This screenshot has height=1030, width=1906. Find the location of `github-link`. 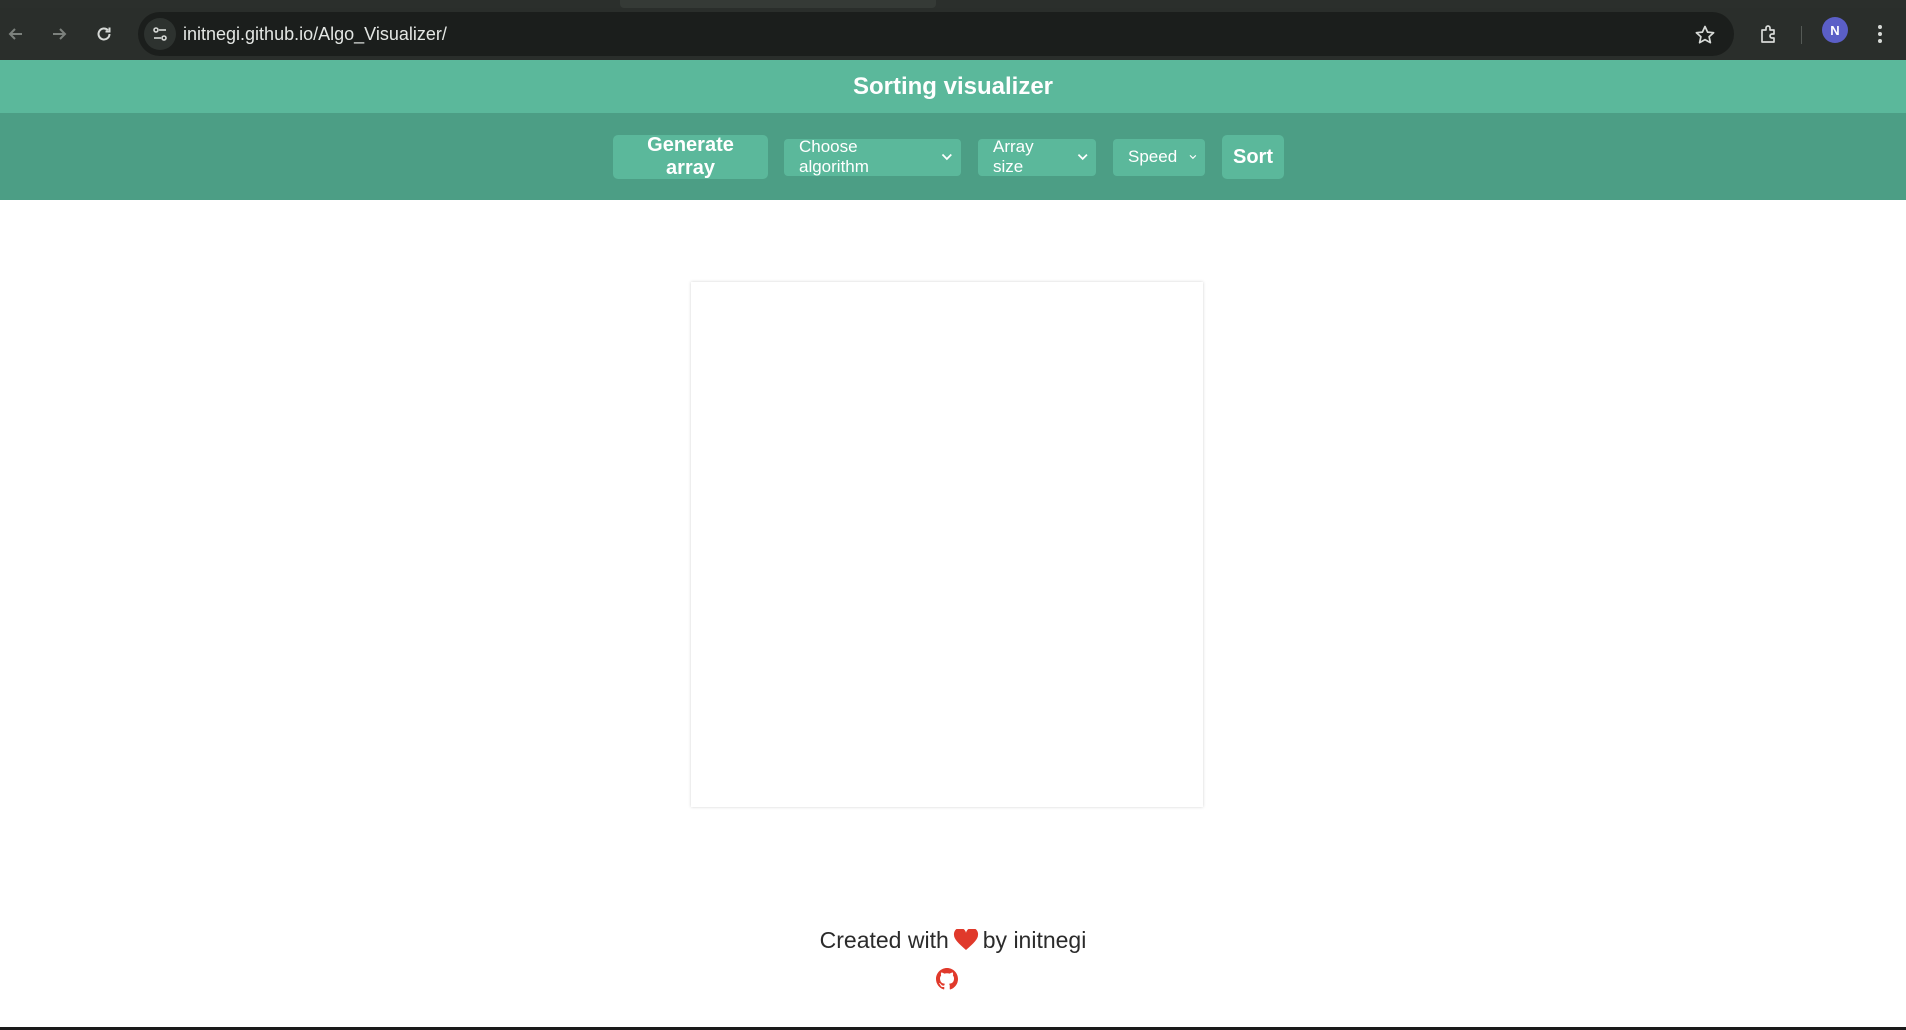

github-link is located at coordinates (947, 979).